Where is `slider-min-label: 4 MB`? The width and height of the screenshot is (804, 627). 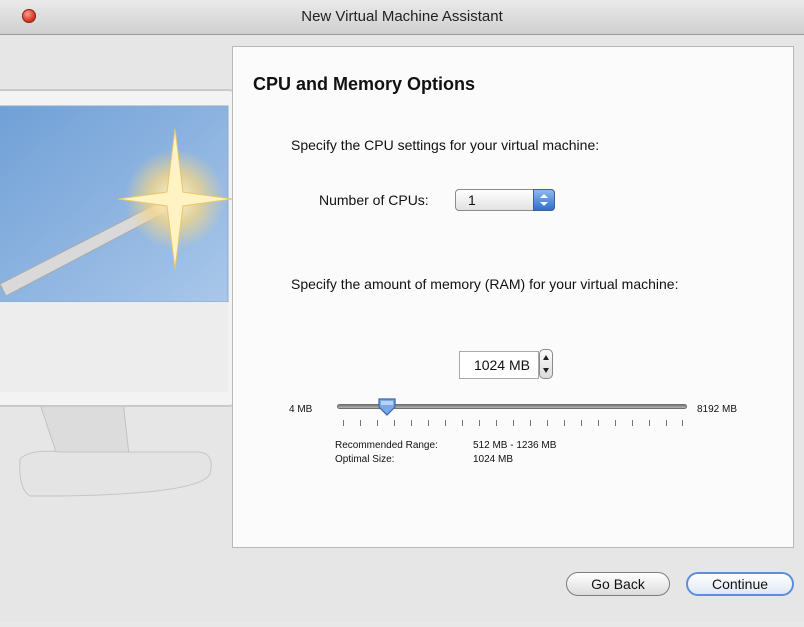
slider-min-label: 4 MB is located at coordinates (301, 409).